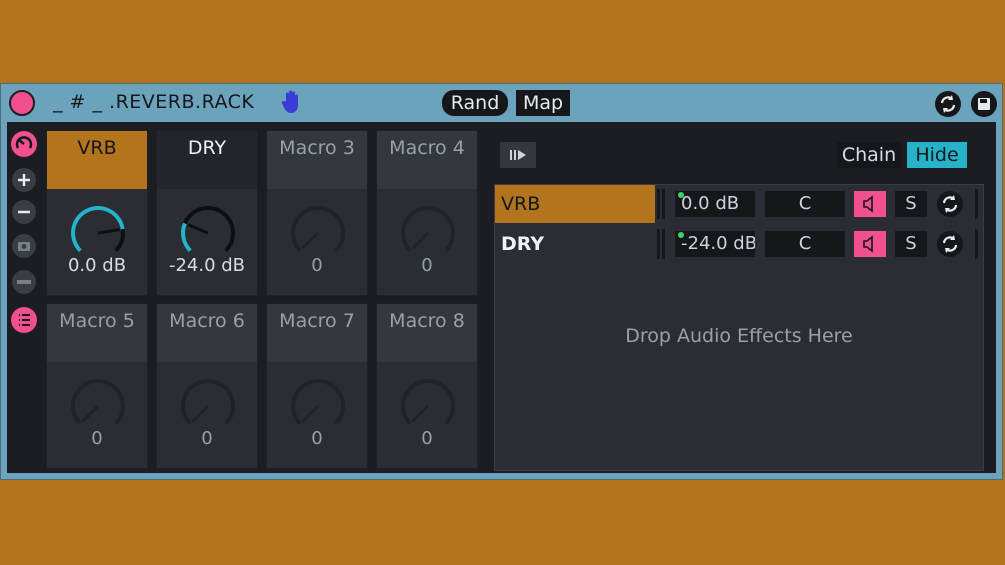  What do you see at coordinates (207, 333) in the screenshot?
I see `macro-label: Macro 6` at bounding box center [207, 333].